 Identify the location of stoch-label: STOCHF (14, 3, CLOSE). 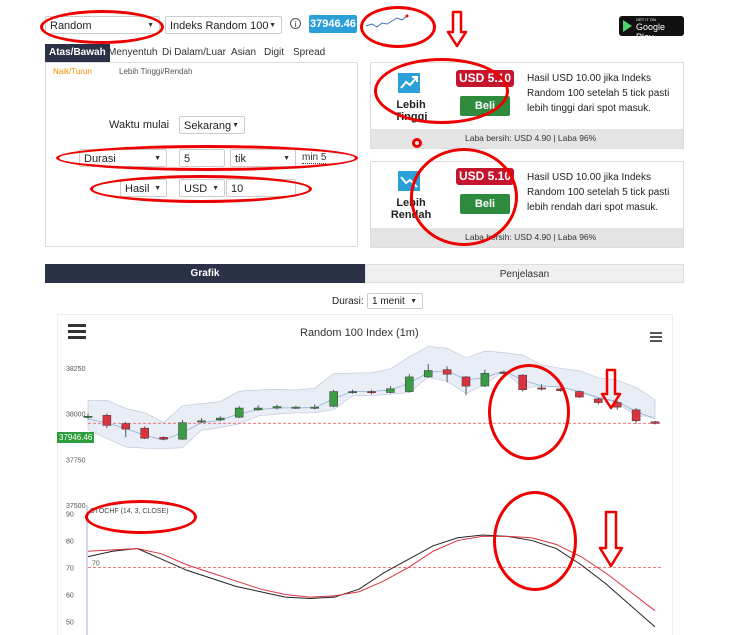
(129, 511).